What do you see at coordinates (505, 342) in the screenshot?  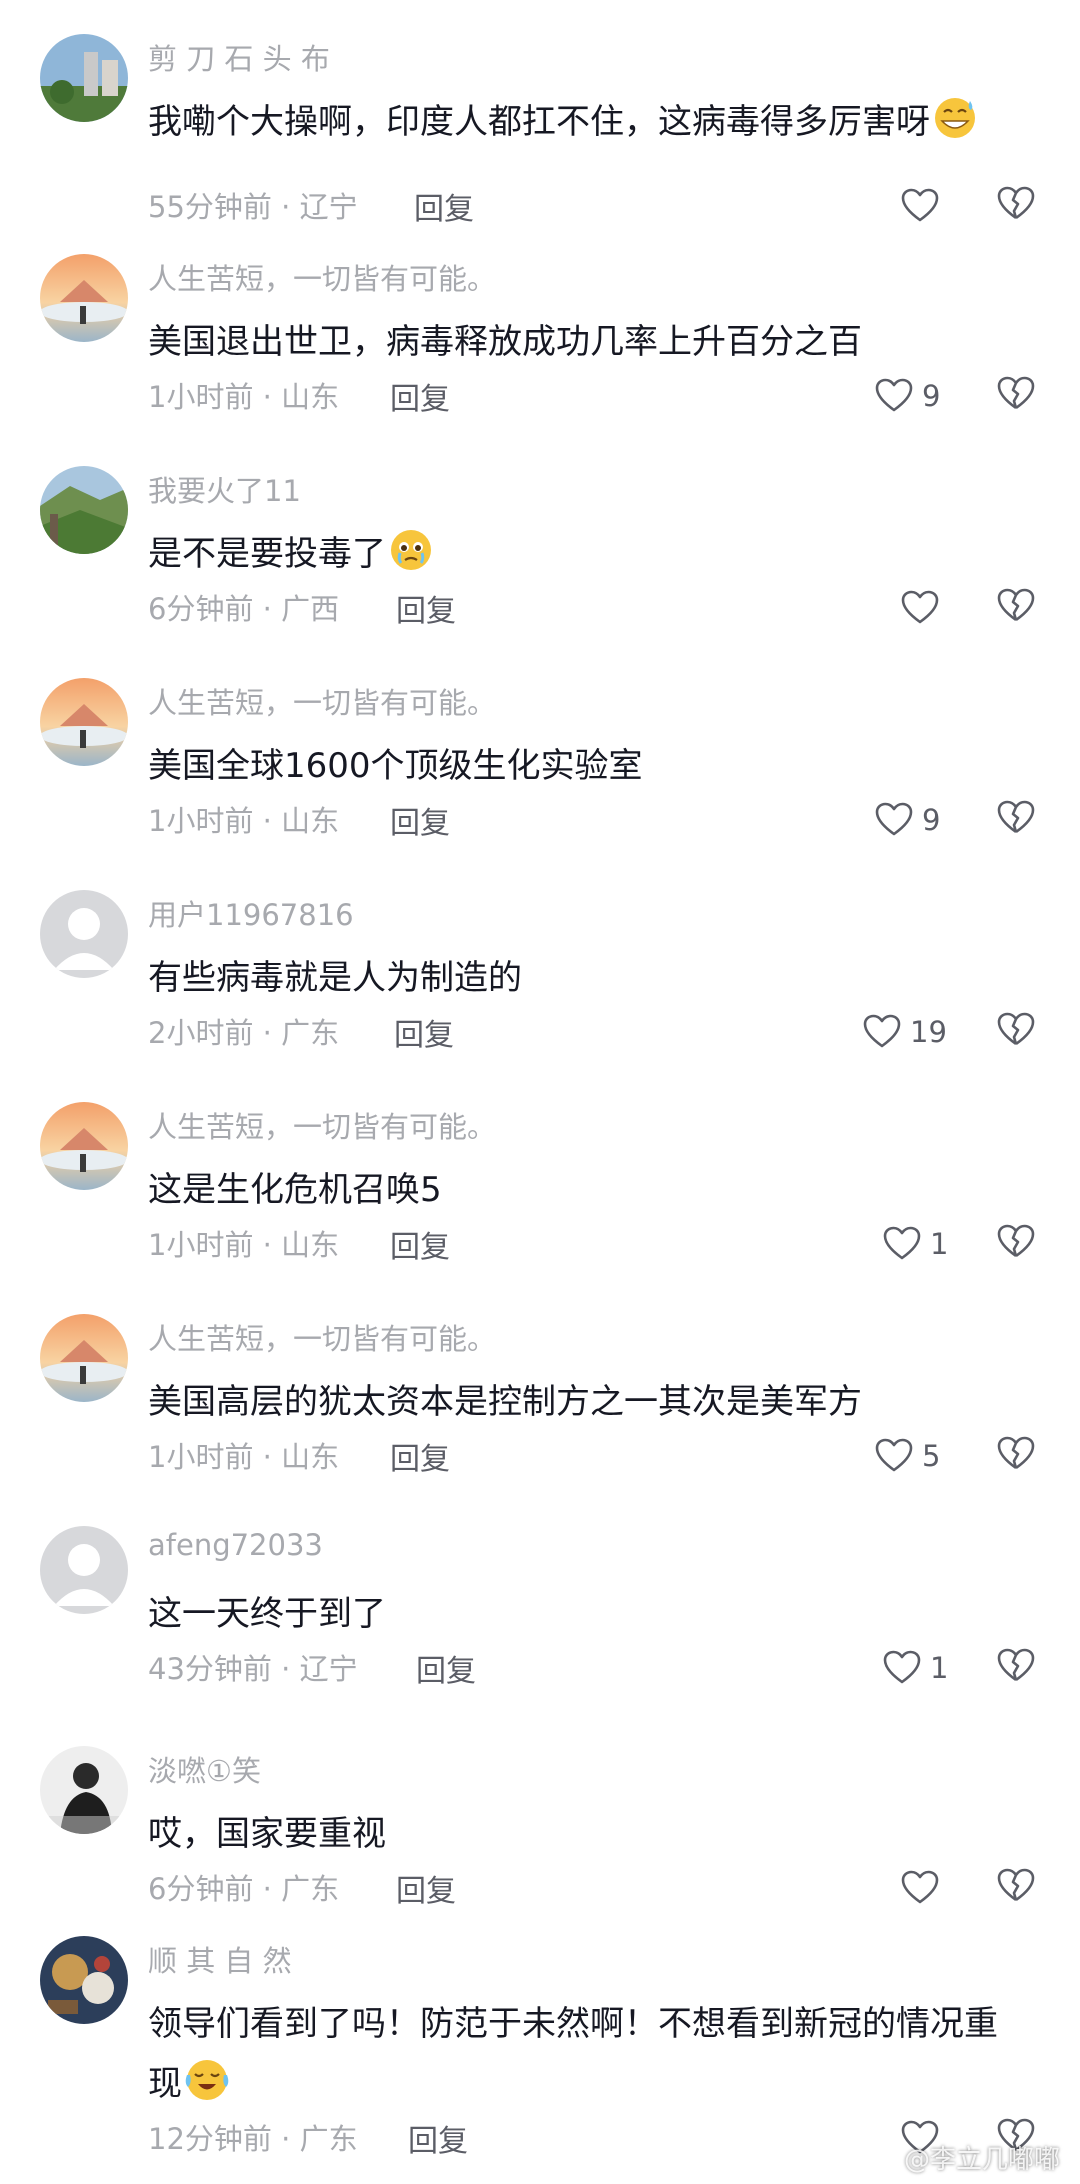 I see `comment-text-content: 美国退出世卫，病毒释放成功几率上升百分之百` at bounding box center [505, 342].